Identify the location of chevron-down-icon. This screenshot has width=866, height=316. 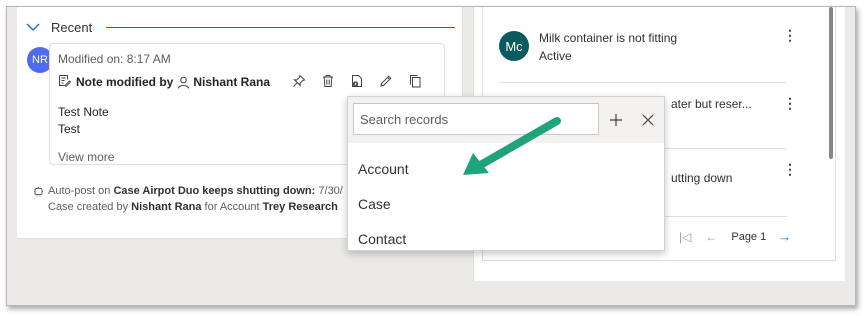
(33, 27).